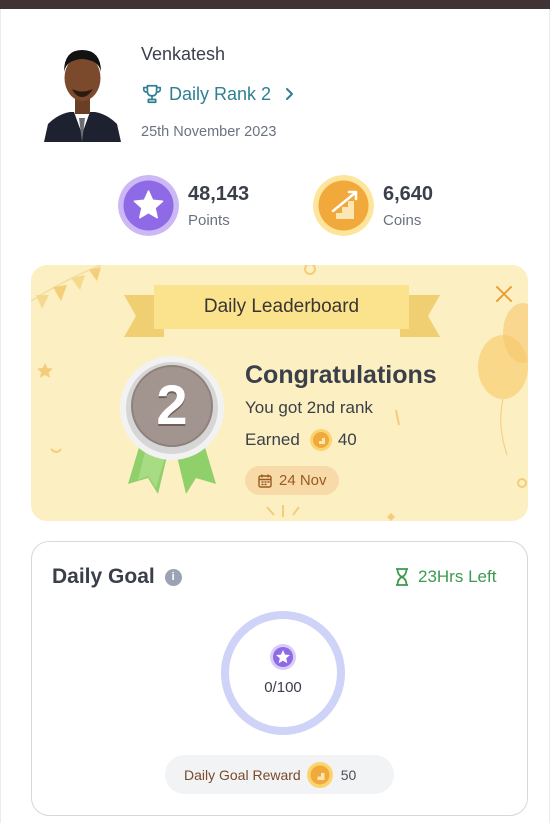 The height and width of the screenshot is (823, 550). Describe the element at coordinates (172, 404) in the screenshot. I see `medal-rank-number: 2` at that location.